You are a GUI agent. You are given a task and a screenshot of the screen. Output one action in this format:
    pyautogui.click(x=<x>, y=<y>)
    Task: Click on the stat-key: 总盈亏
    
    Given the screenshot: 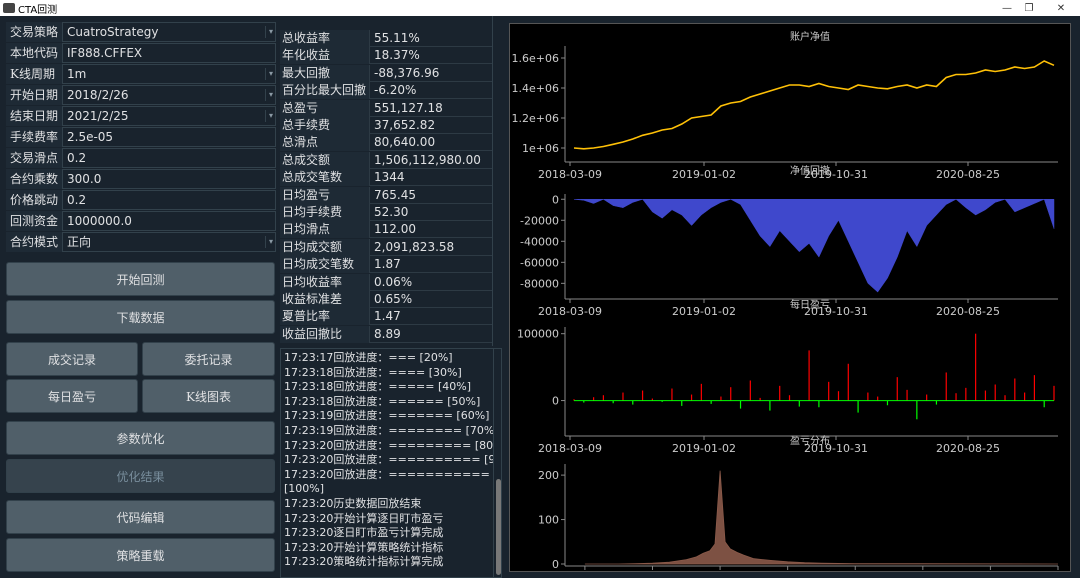 What is the action you would take?
    pyautogui.click(x=325, y=108)
    